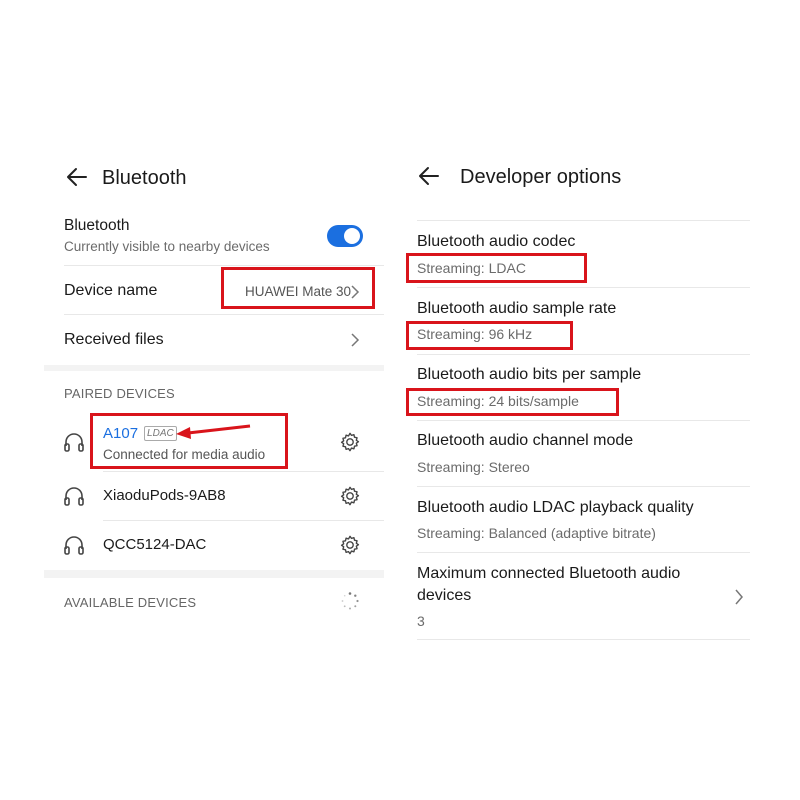 The width and height of the screenshot is (800, 800). What do you see at coordinates (298, 288) in the screenshot?
I see `annotation-box-device-name` at bounding box center [298, 288].